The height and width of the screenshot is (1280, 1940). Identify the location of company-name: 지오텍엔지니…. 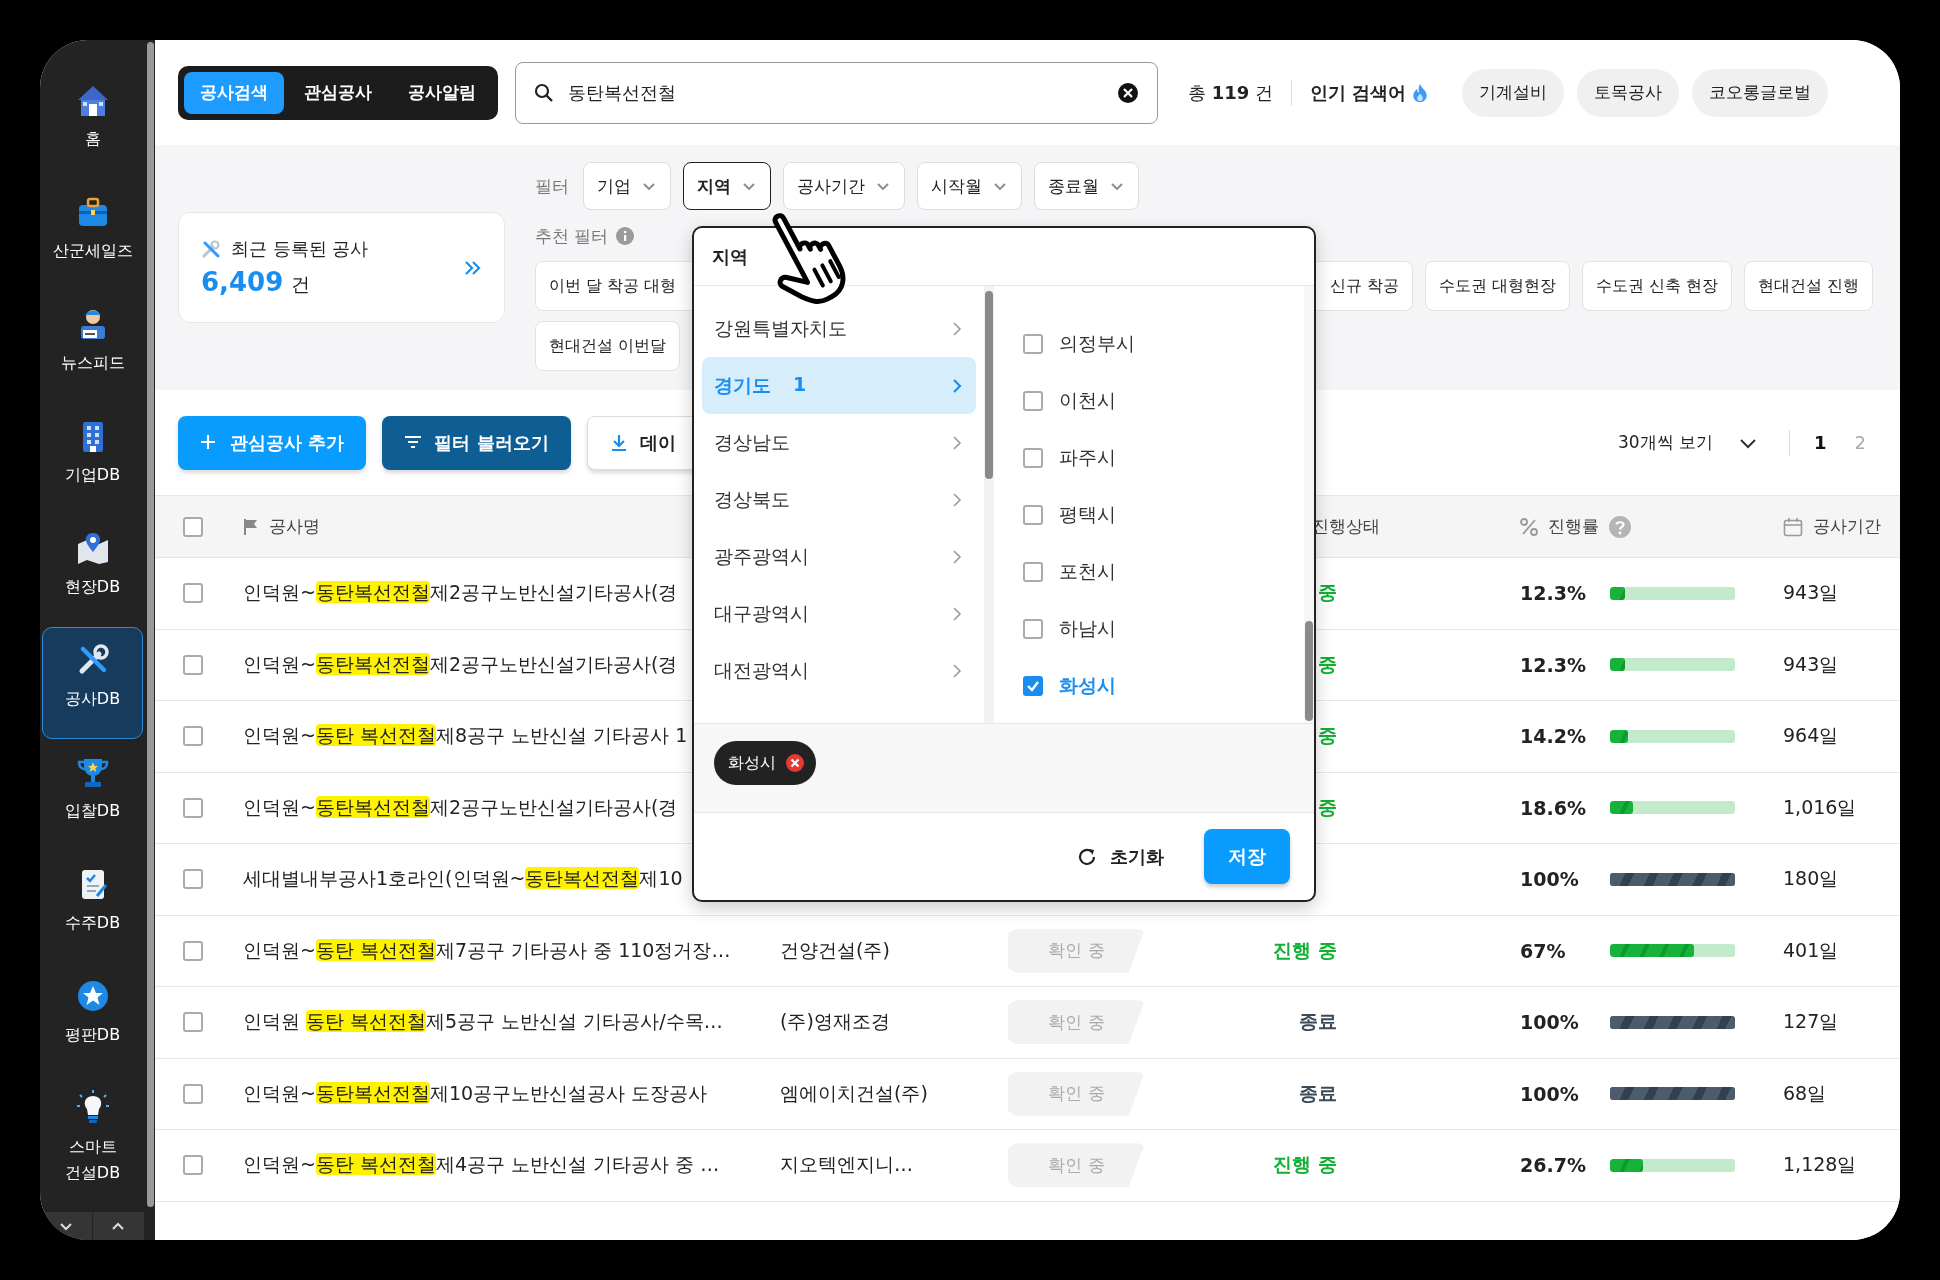
(846, 1165).